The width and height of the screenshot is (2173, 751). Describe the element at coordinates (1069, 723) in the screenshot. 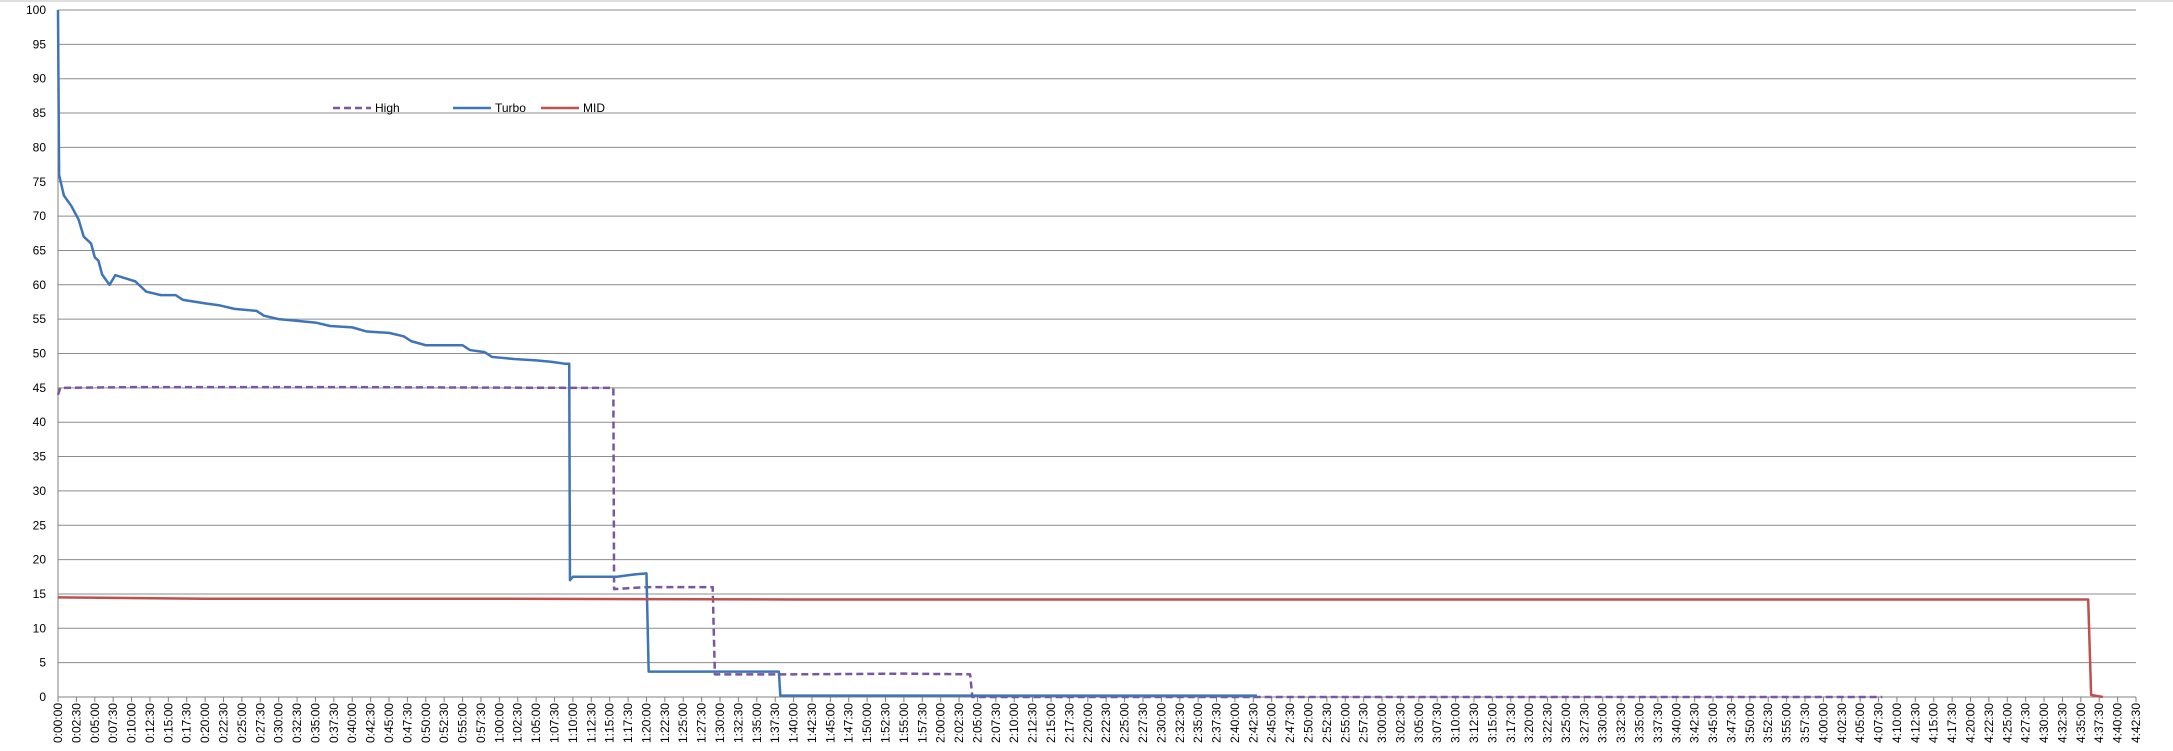

I see `x-tick-label: 2:17:30` at that location.